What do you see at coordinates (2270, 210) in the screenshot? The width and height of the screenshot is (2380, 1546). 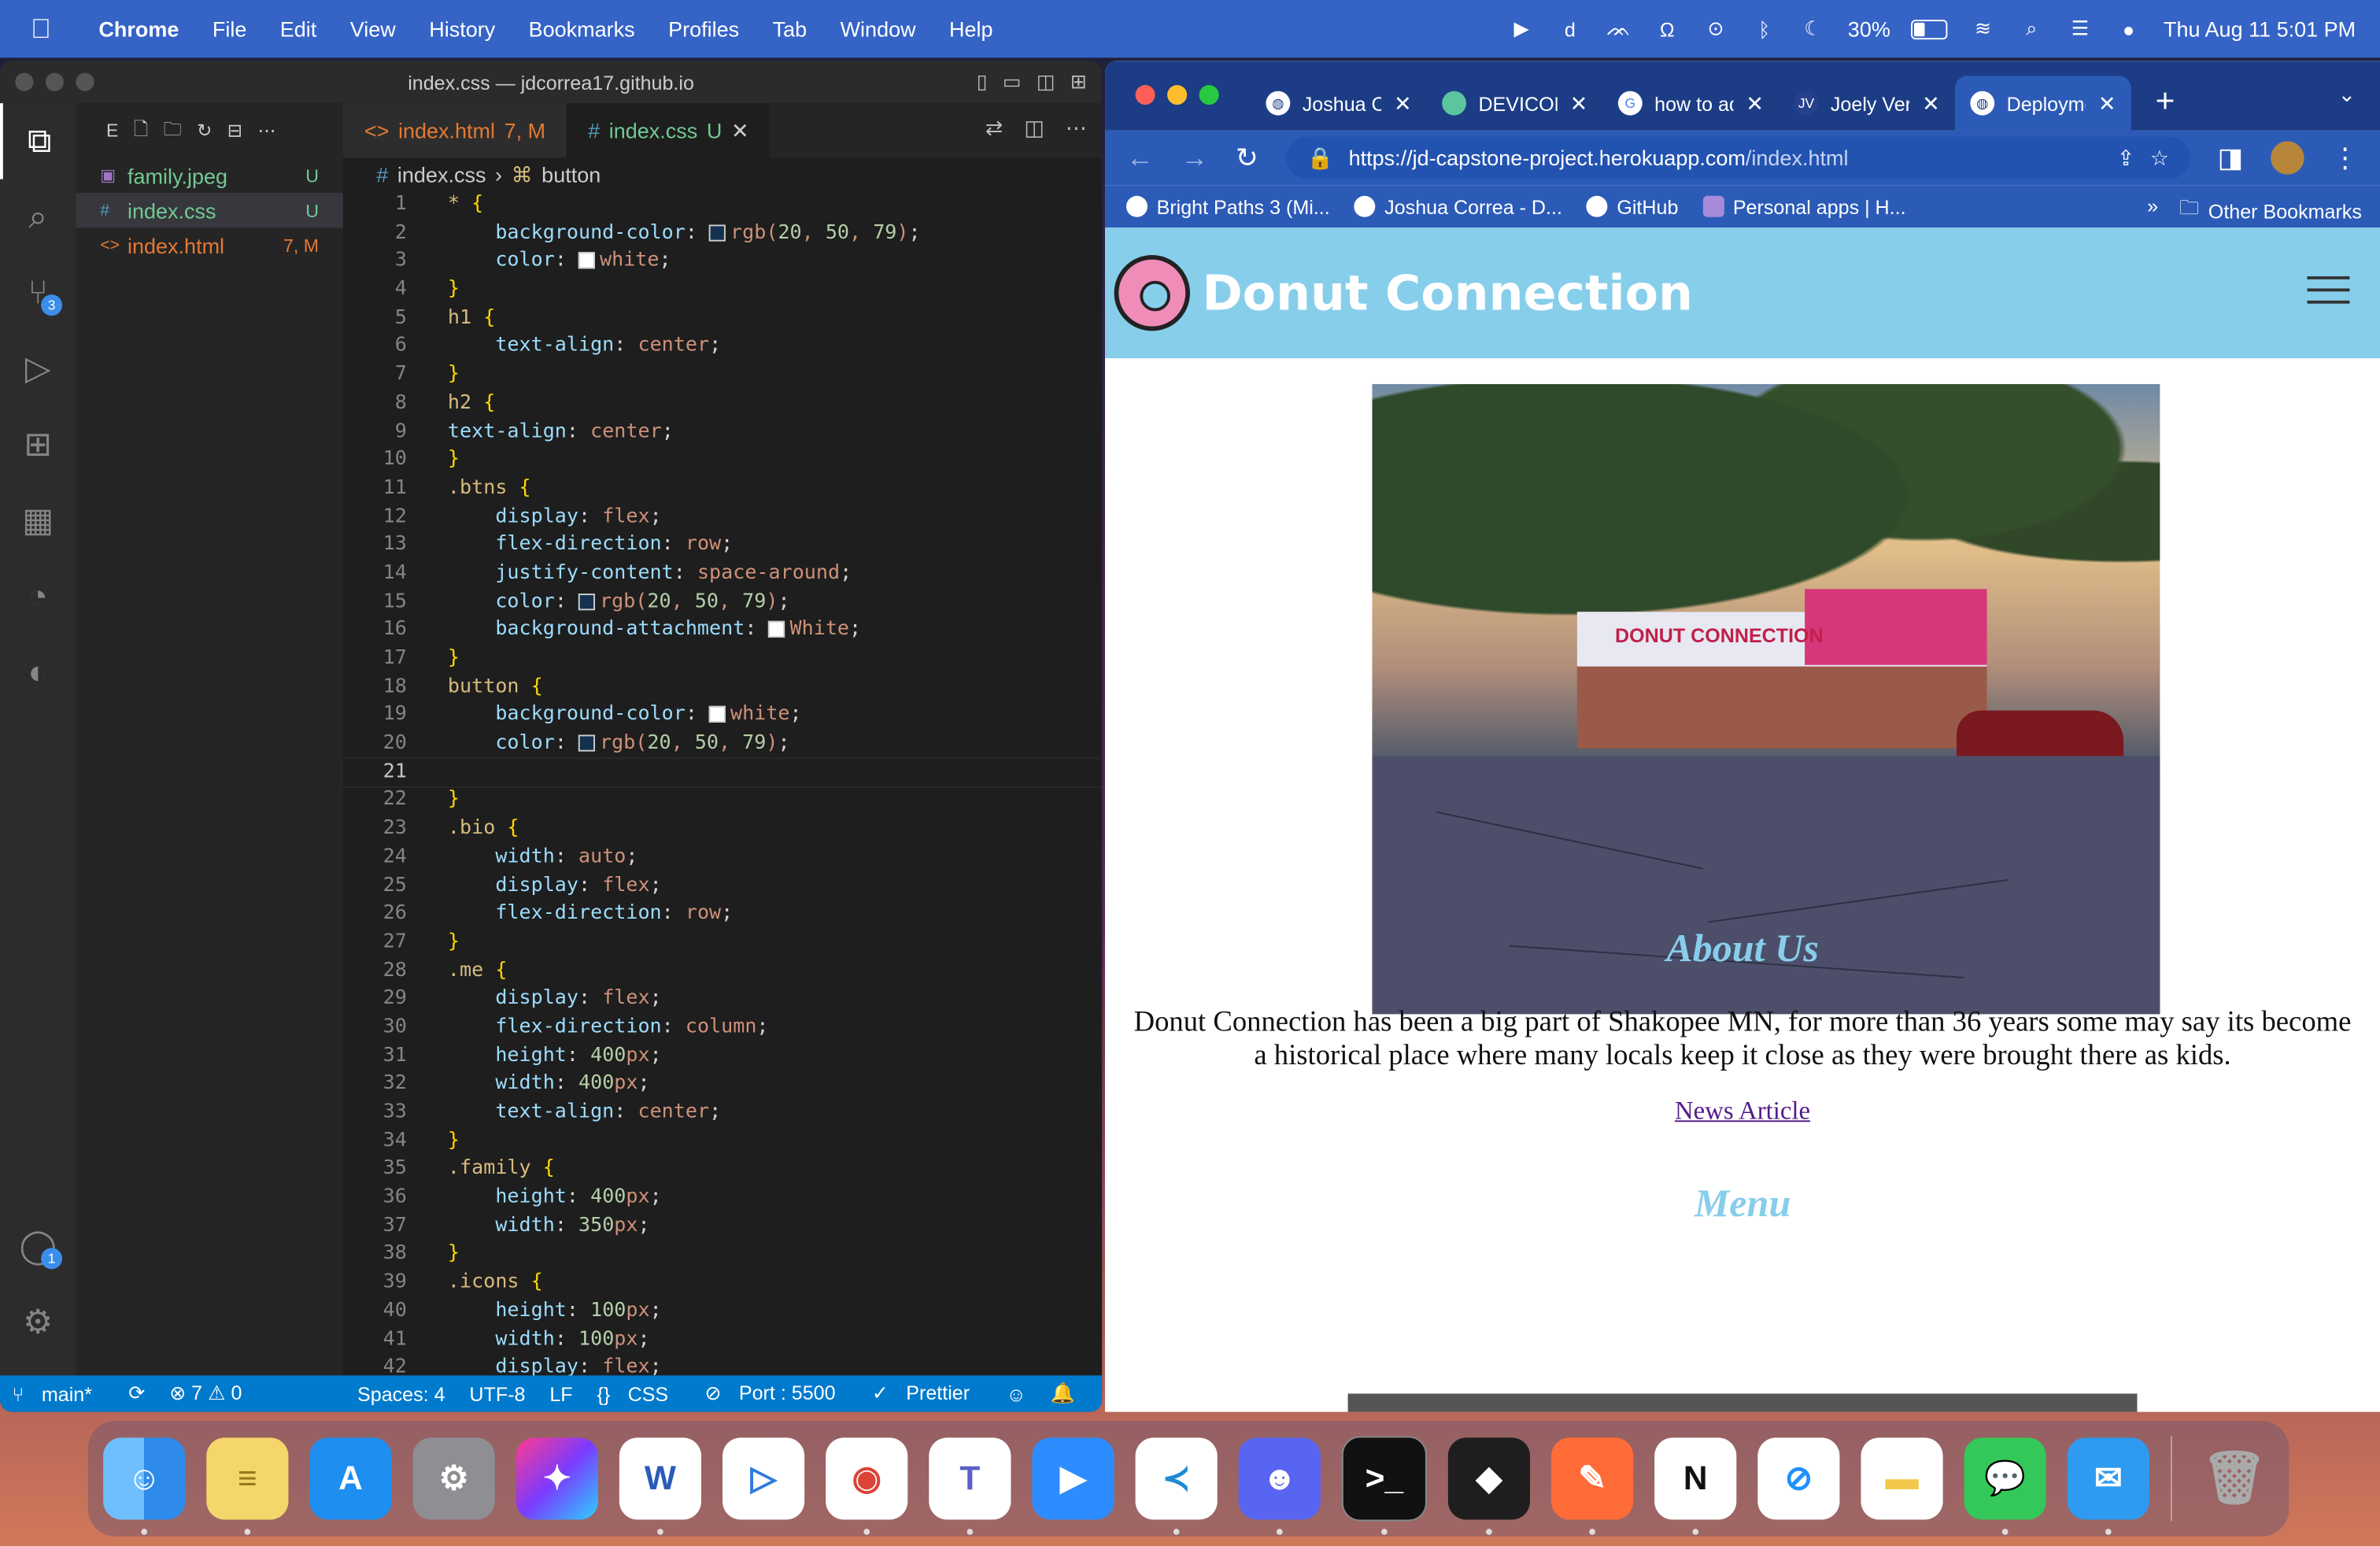 I see `other-bookmarks-folder: 🗀 Other Bookmarks` at bounding box center [2270, 210].